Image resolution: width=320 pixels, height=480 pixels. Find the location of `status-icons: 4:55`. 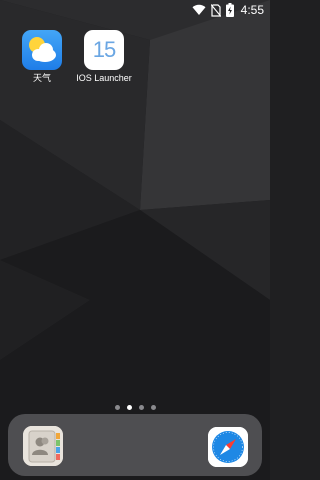

status-icons: 4:55 is located at coordinates (228, 10).